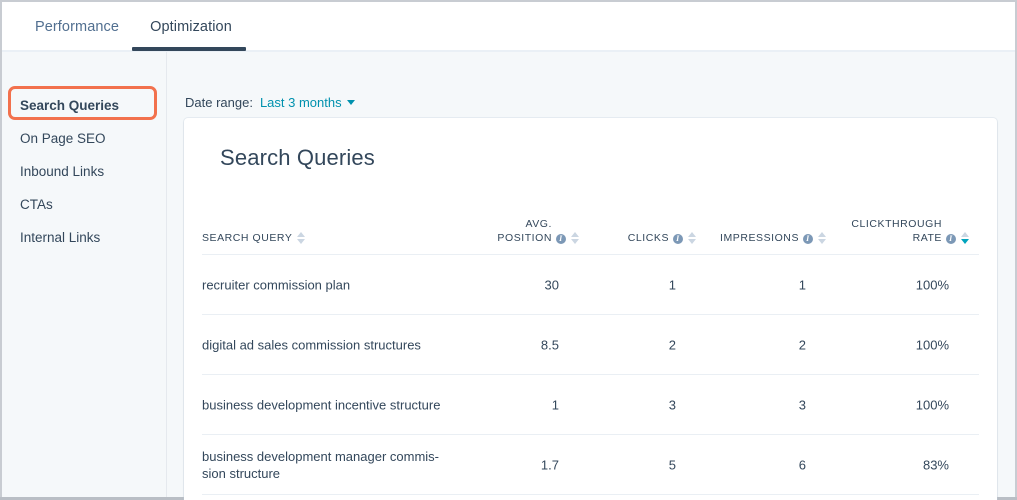  I want to click on column-header-impressions: IMPRESSIONS i, so click(773, 238).